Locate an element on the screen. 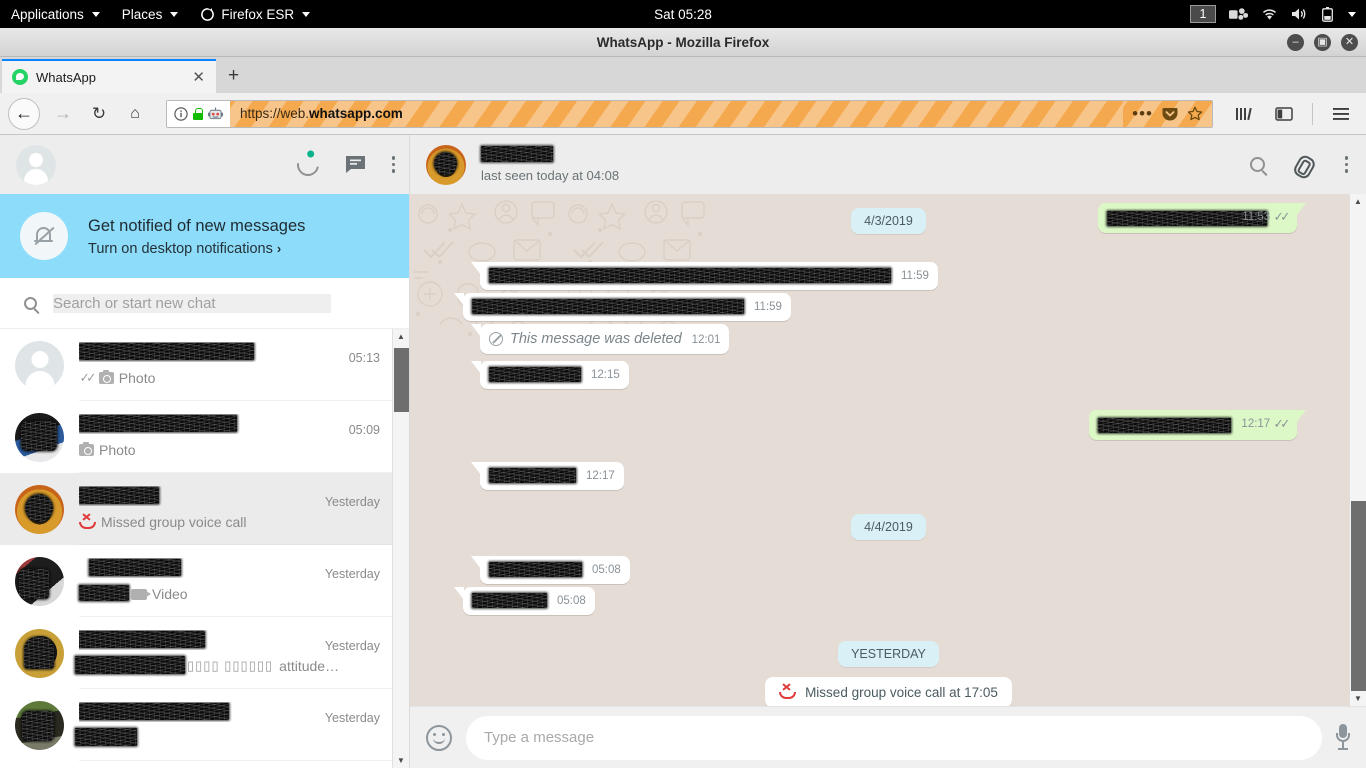 The width and height of the screenshot is (1366, 768). battery-icon is located at coordinates (1327, 14).